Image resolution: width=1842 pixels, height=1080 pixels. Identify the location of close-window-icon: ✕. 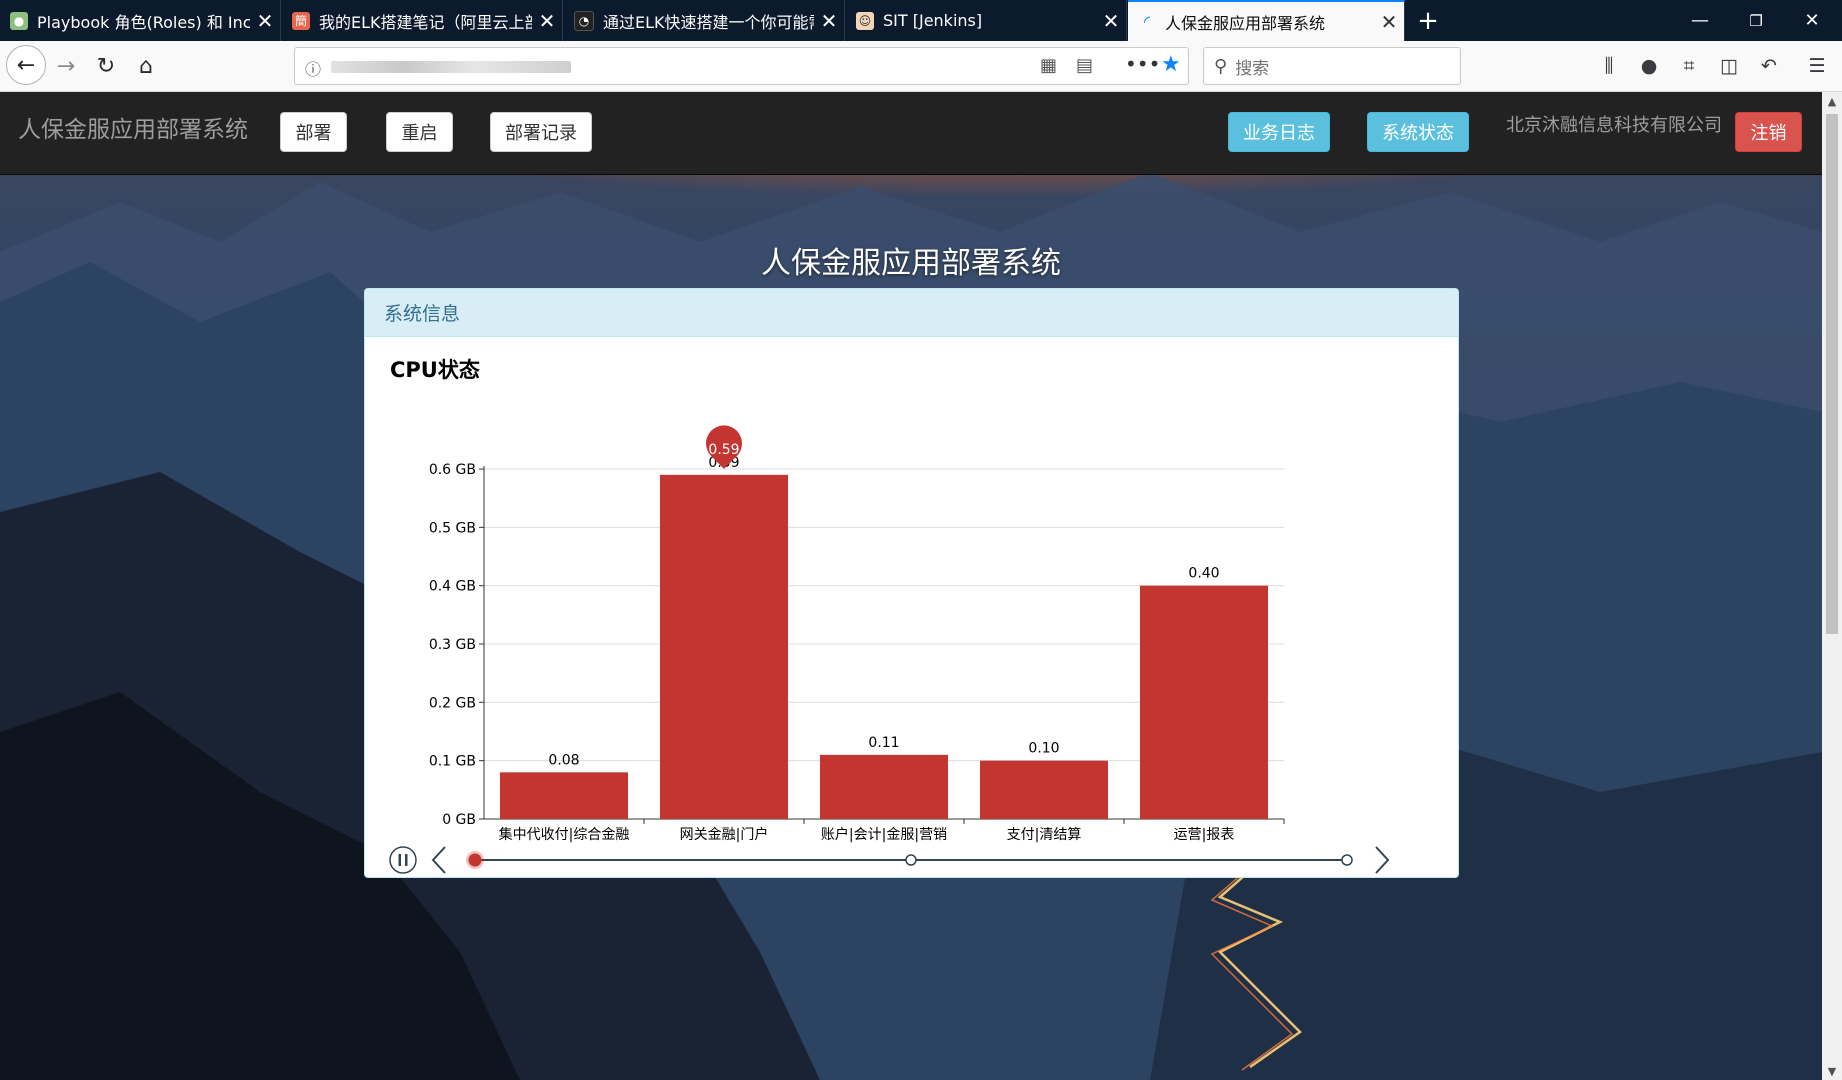
(1812, 20).